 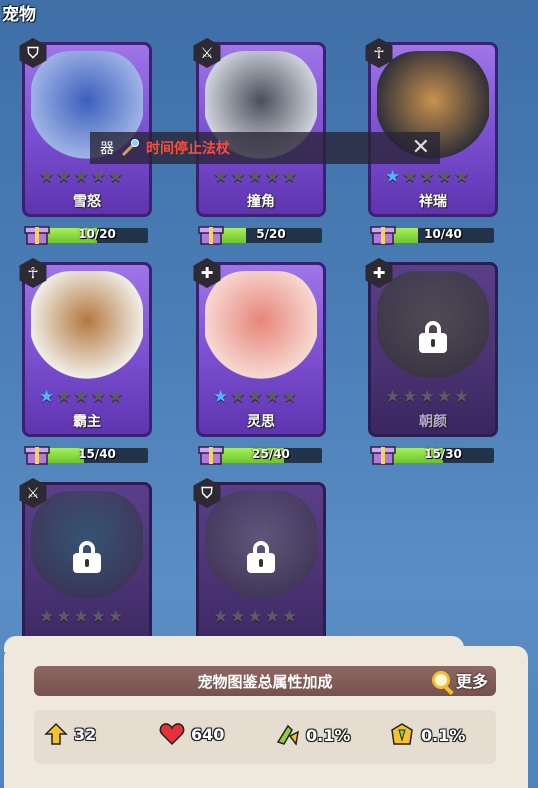 I want to click on pet-card-frame: ★ ★ ★ ★ ★ 撞角, so click(x=261, y=129).